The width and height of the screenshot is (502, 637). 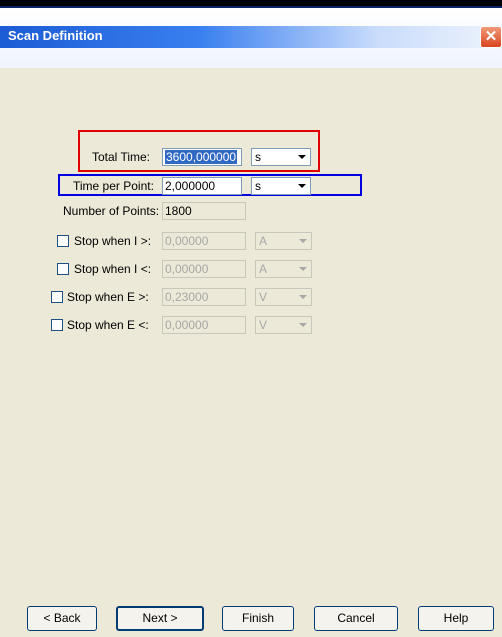 What do you see at coordinates (204, 269) in the screenshot?
I see `stop-i-lt-input: 0,00000` at bounding box center [204, 269].